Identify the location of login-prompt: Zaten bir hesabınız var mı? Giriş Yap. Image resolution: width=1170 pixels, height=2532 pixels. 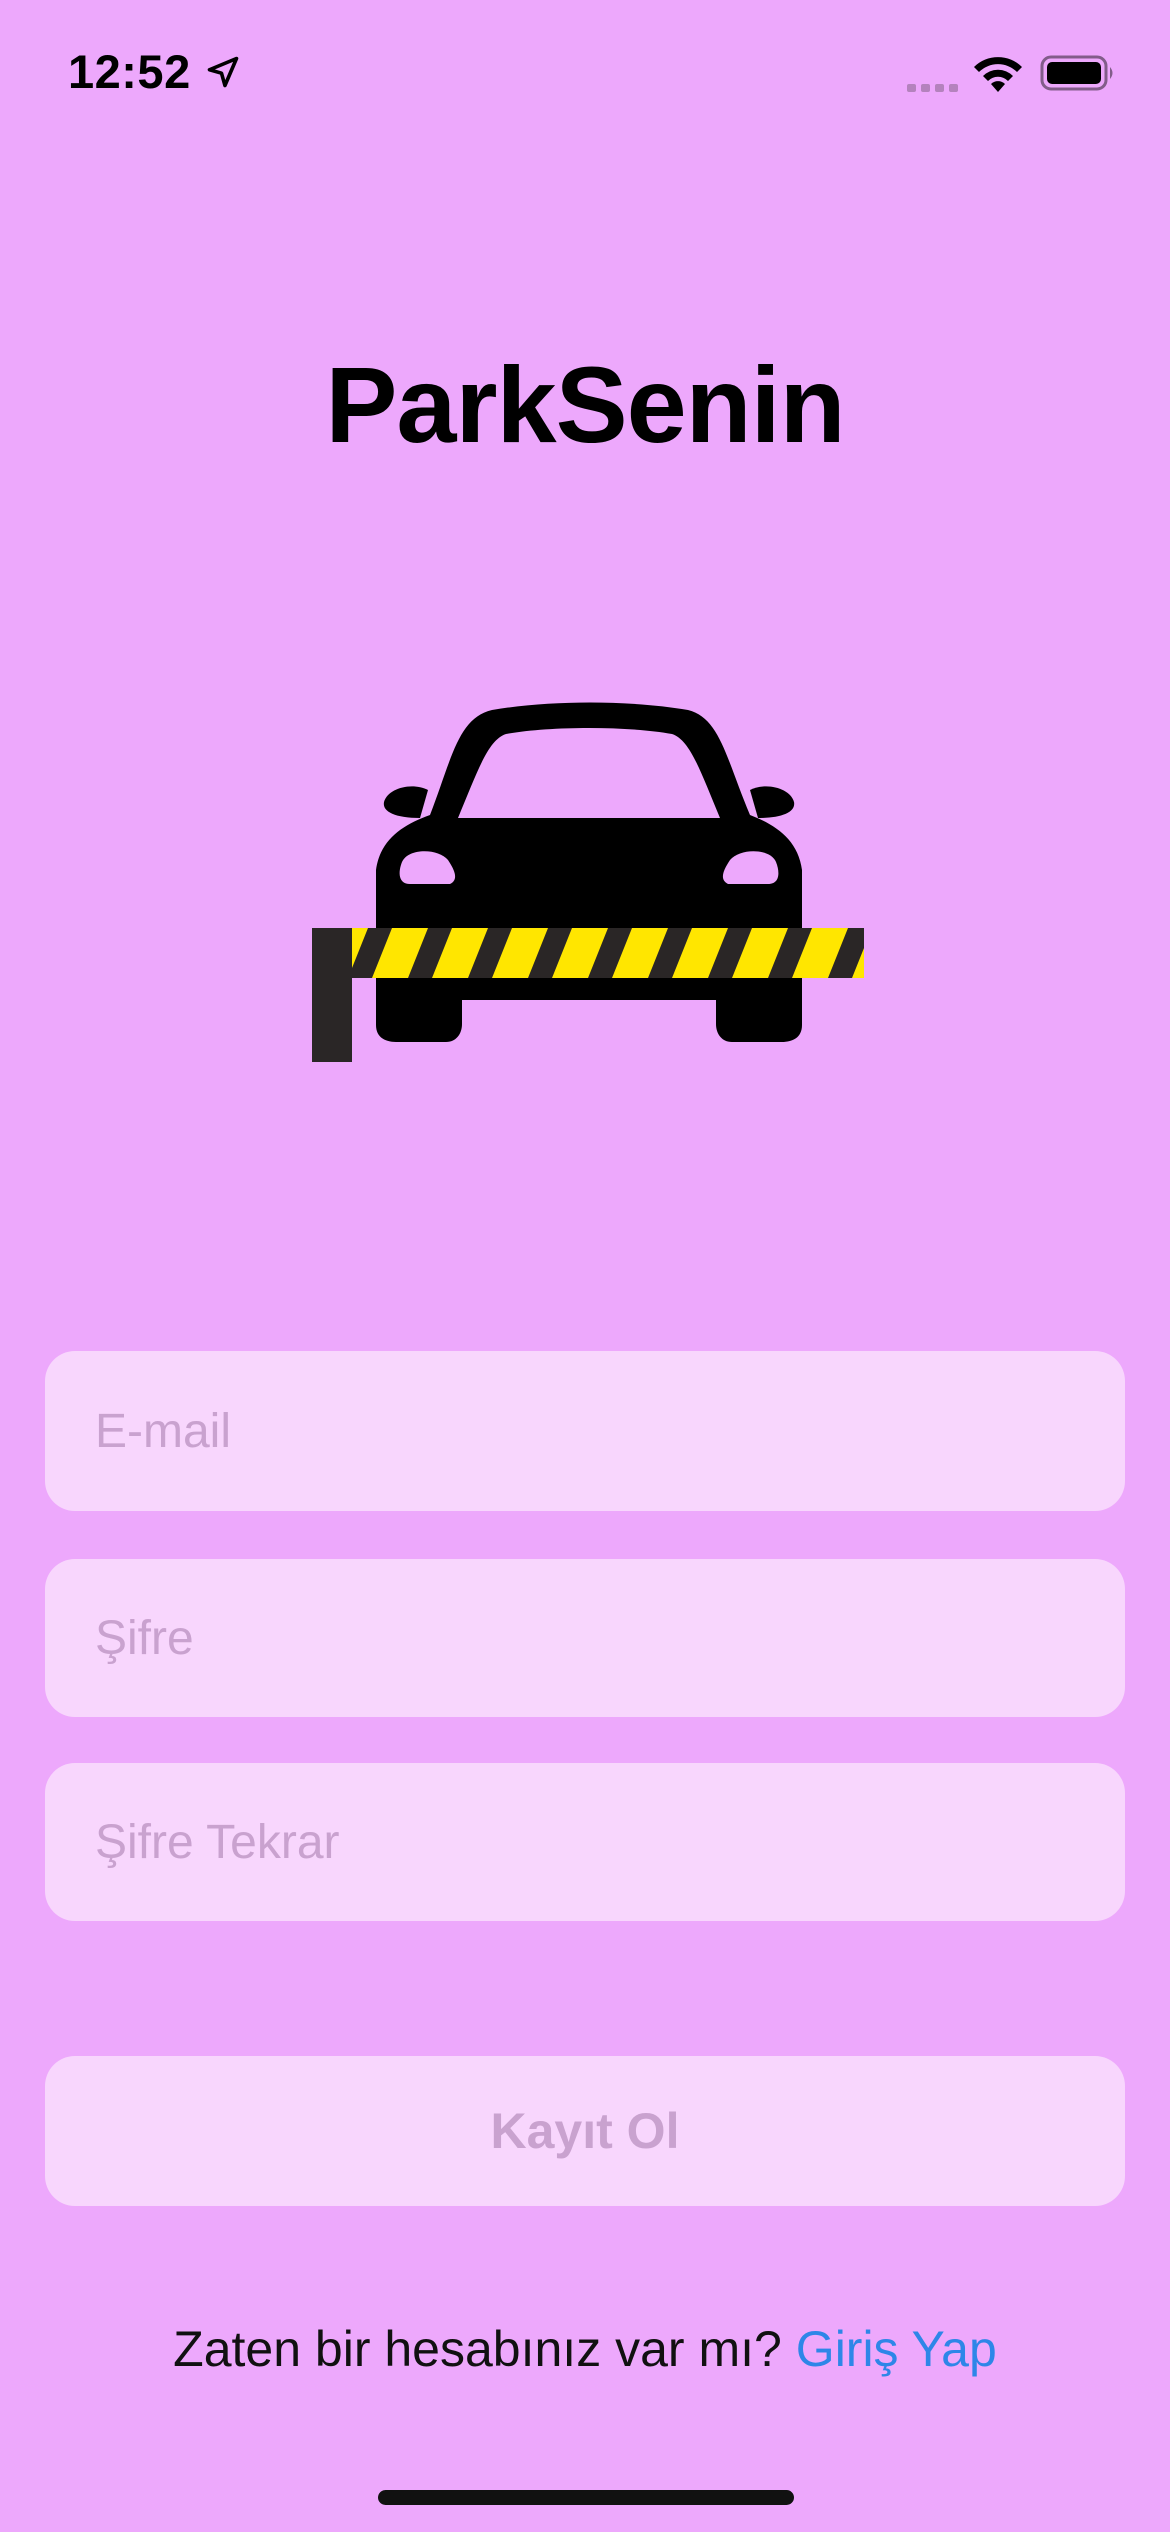
(585, 2349).